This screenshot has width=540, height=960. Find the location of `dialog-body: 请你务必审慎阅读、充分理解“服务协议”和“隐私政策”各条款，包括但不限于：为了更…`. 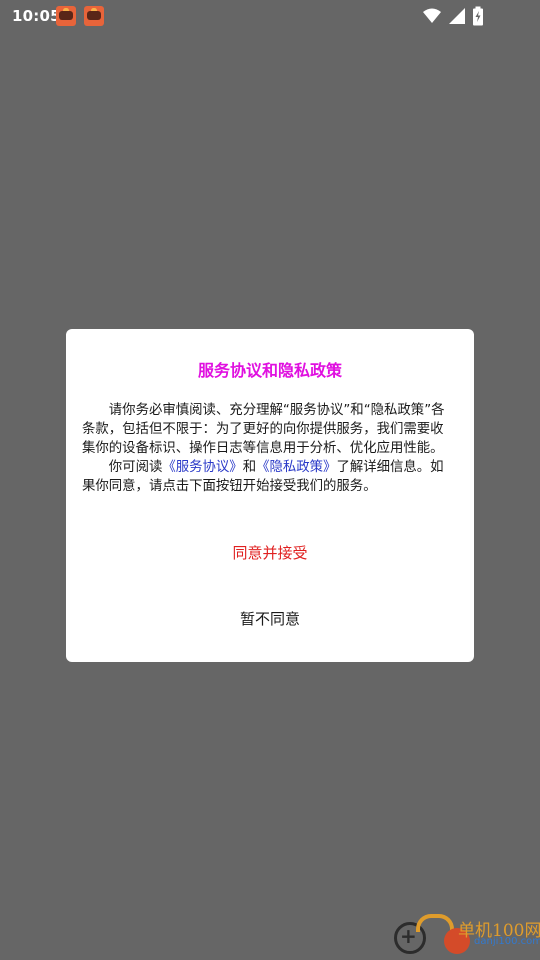

dialog-body: 请你务必审慎阅读、充分理解“服务协议”和“隐私政策”各条款，包括但不限于：为了更… is located at coordinates (268, 448).